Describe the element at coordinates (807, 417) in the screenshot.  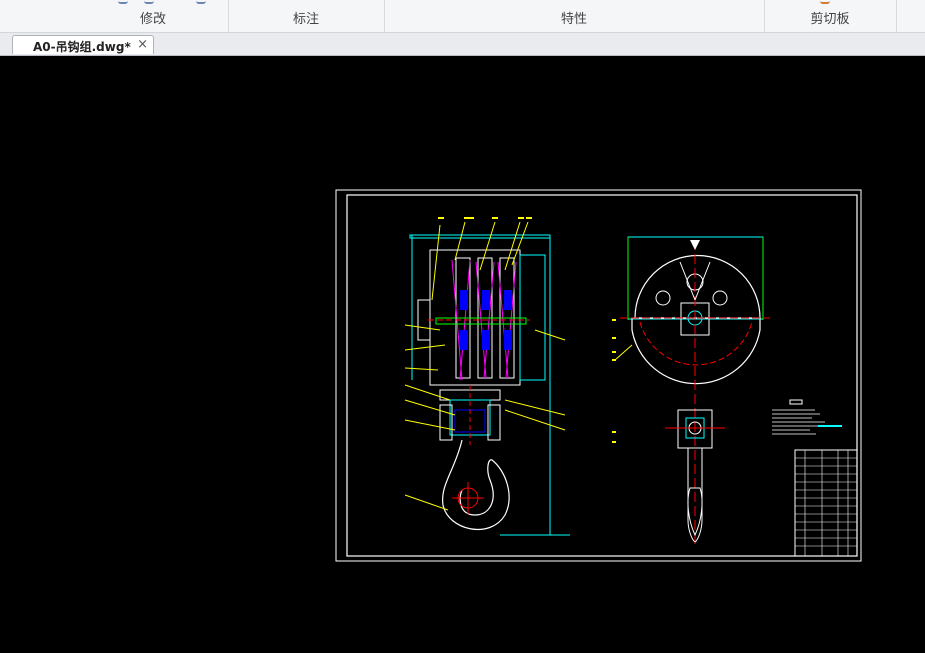
I see `detail-callout` at that location.